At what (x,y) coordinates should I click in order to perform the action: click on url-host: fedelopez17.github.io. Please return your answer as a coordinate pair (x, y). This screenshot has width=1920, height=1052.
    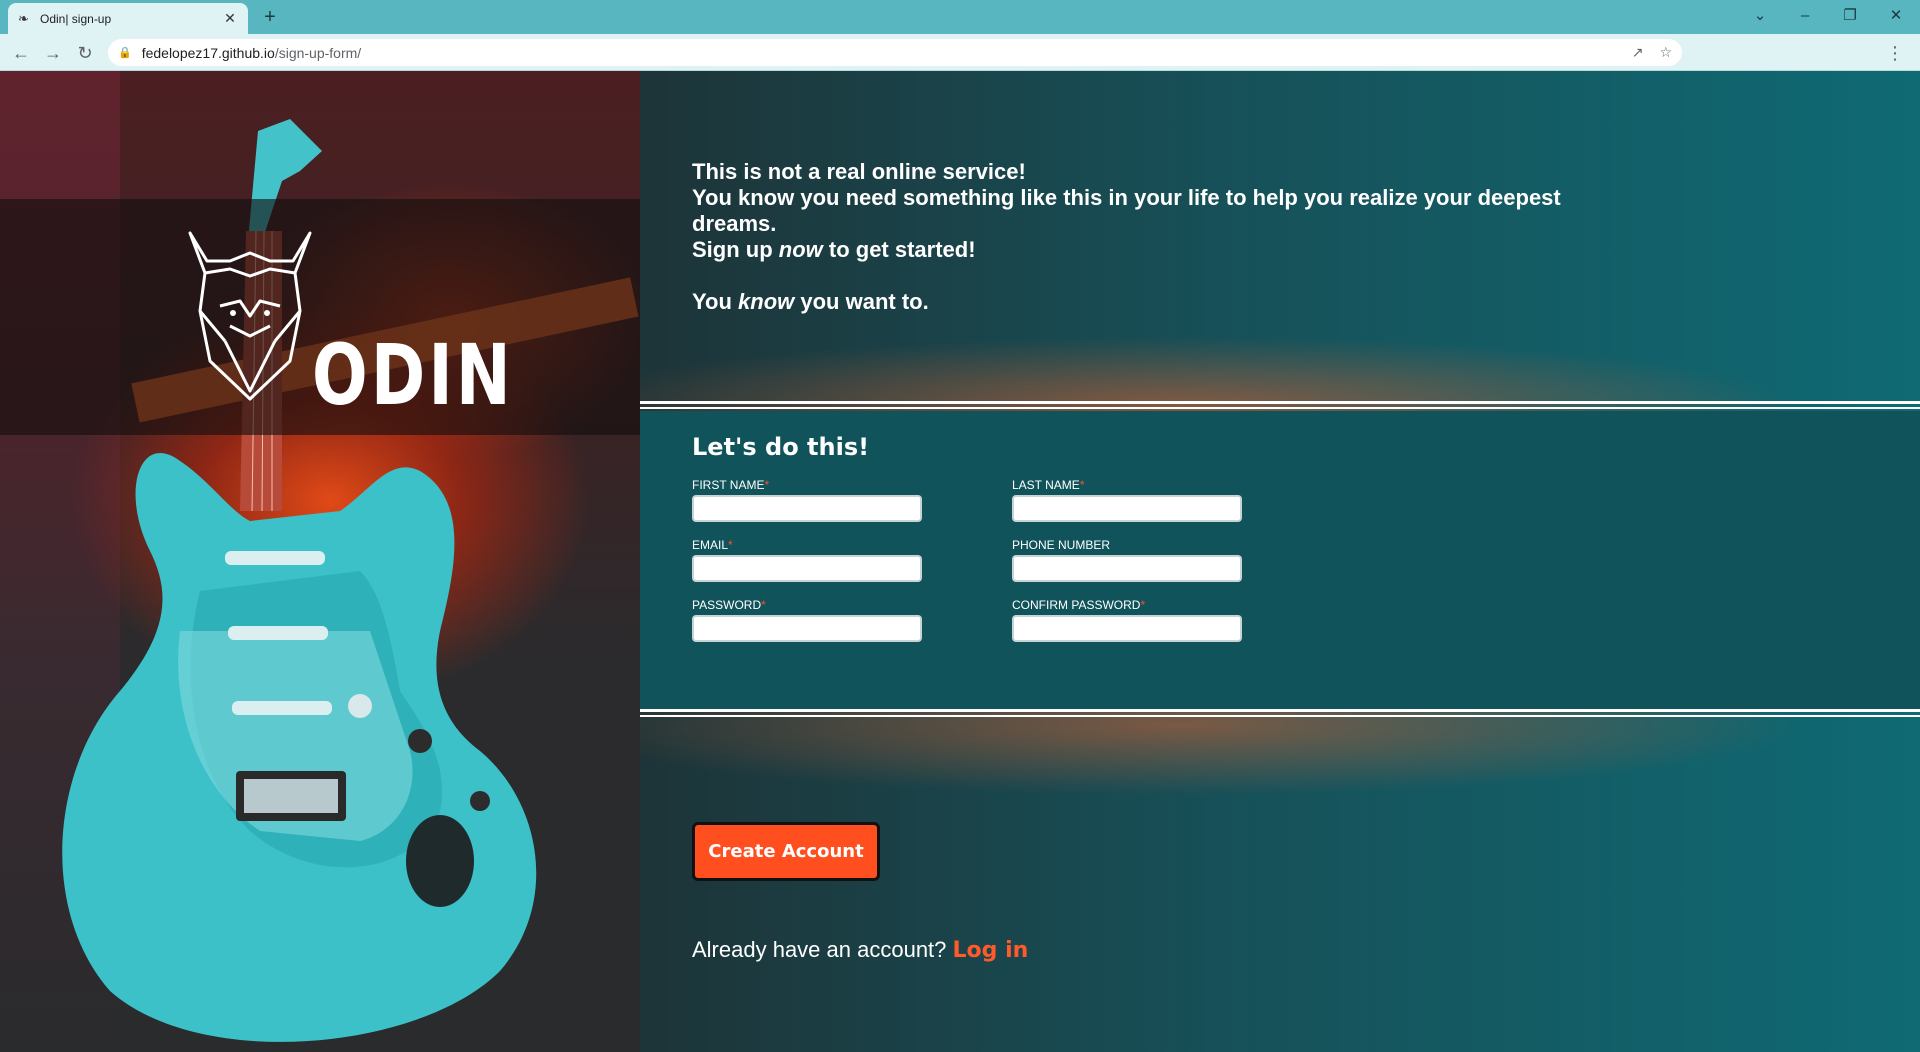
    Looking at the image, I should click on (208, 52).